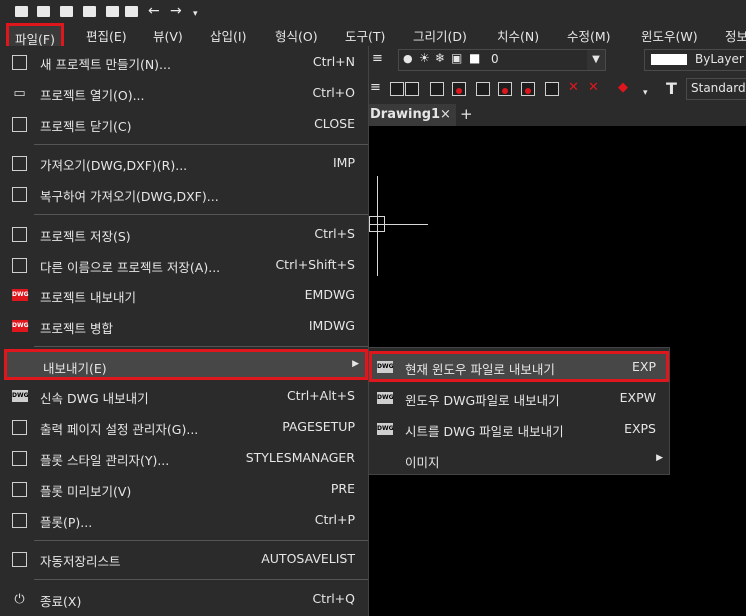  Describe the element at coordinates (106, 35) in the screenshot. I see `menu-edit: 편집(E)` at that location.